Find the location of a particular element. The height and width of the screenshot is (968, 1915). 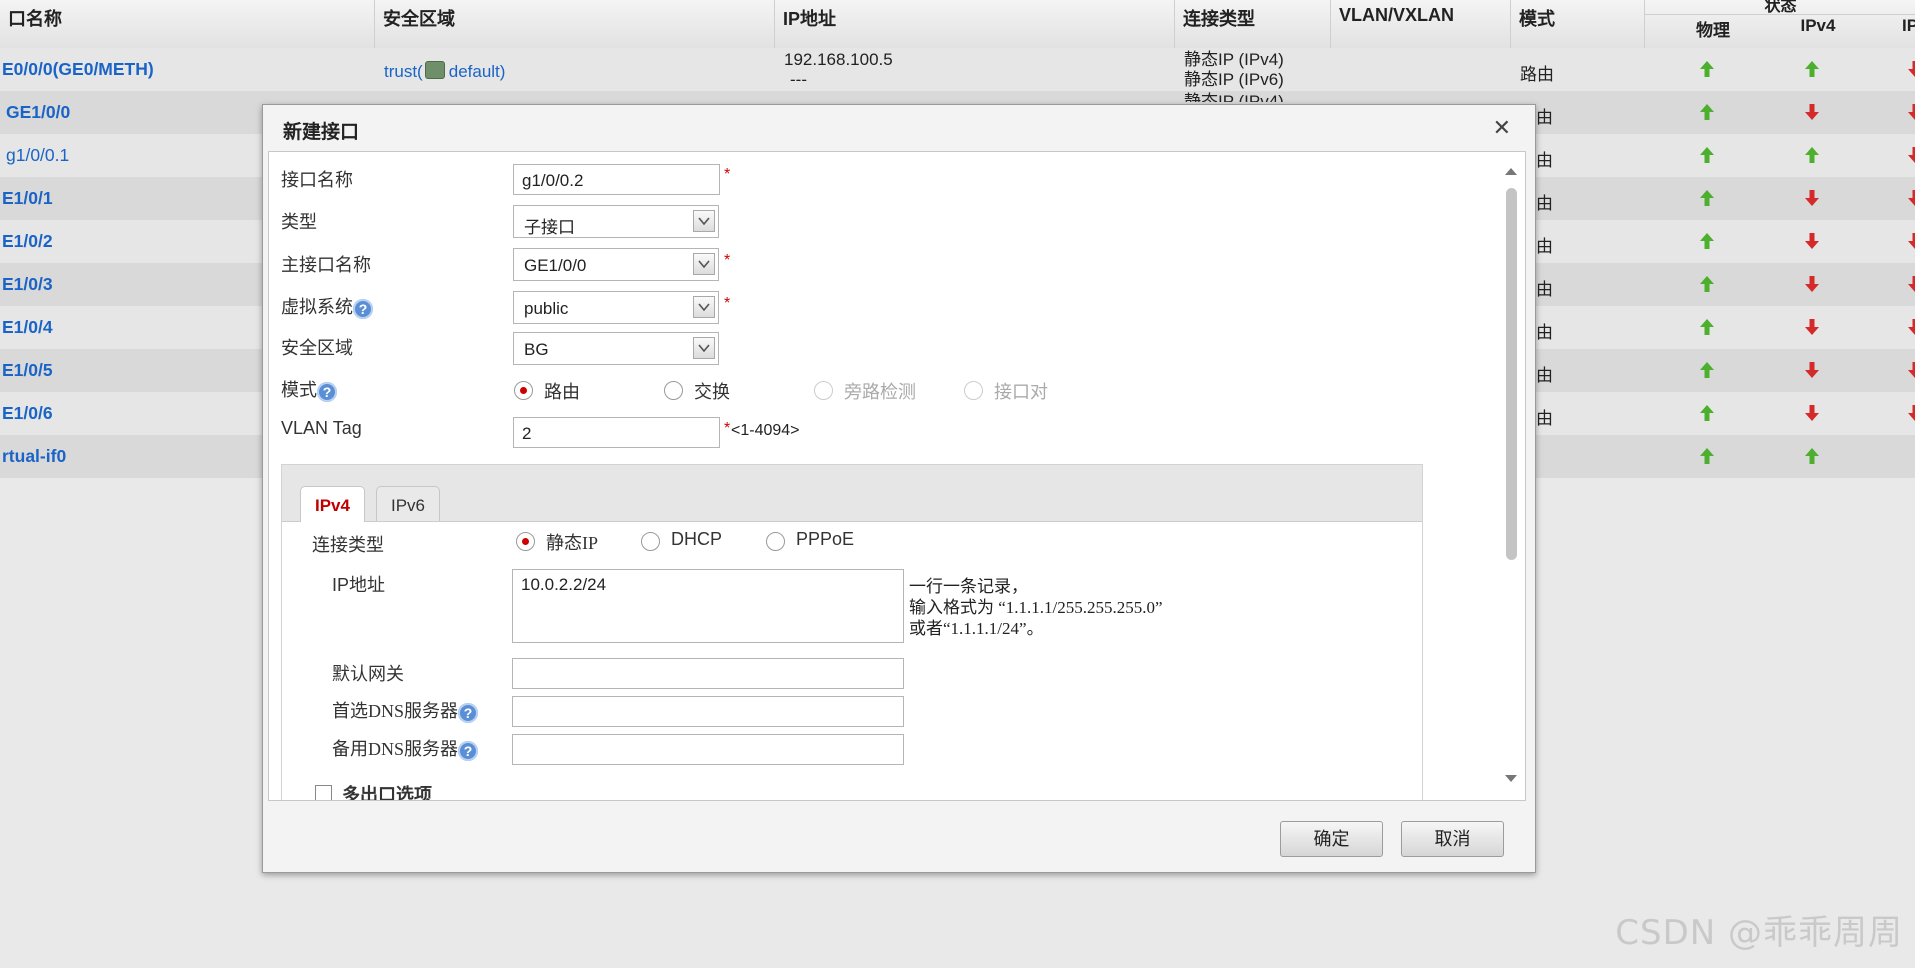

zone-select: BG is located at coordinates (616, 348).